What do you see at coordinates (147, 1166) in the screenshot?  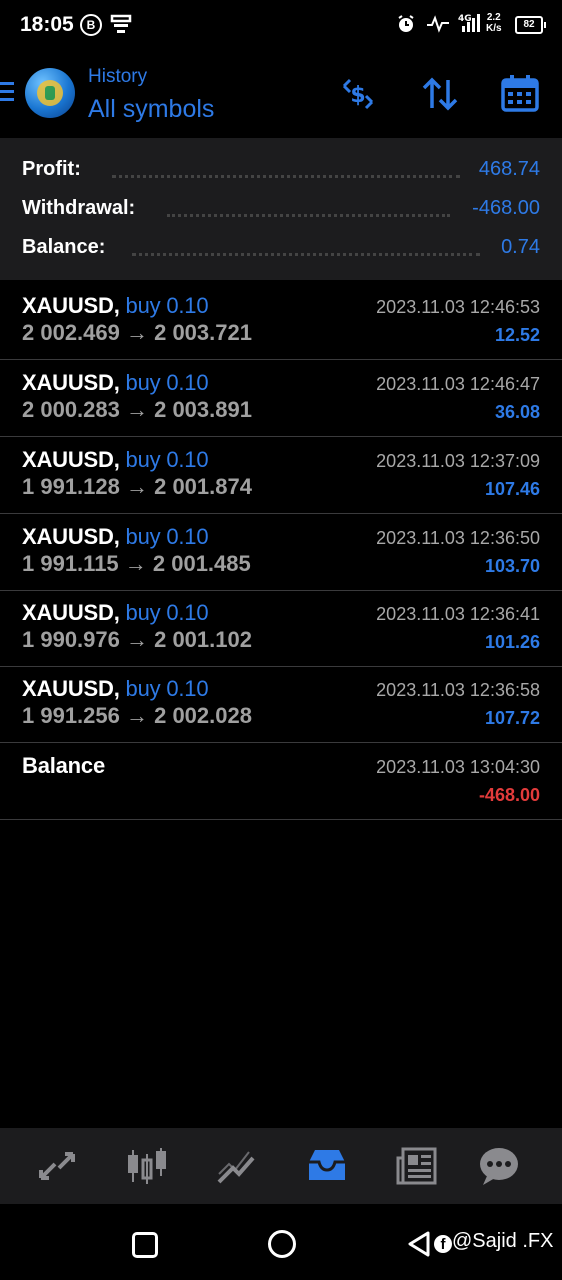 I see `chart-icon` at bounding box center [147, 1166].